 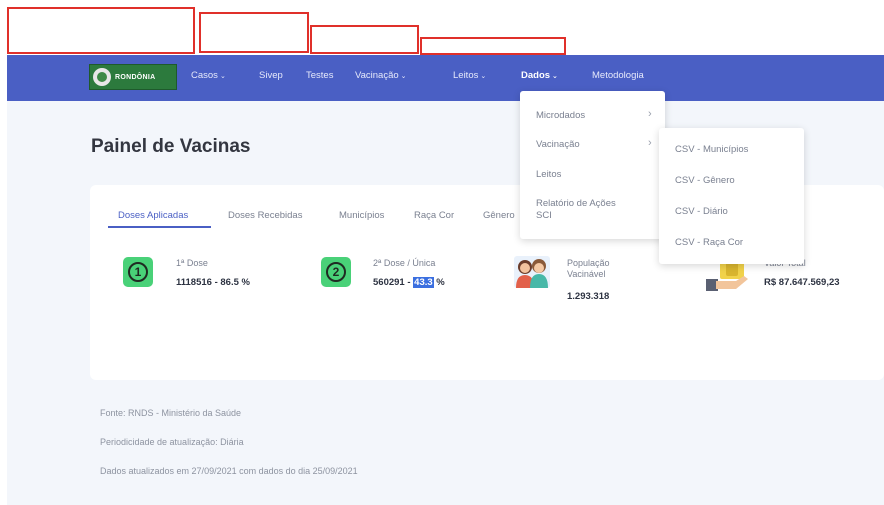 I want to click on footer-frequency: Periodicidade de atualização: Diária, so click(x=172, y=442).